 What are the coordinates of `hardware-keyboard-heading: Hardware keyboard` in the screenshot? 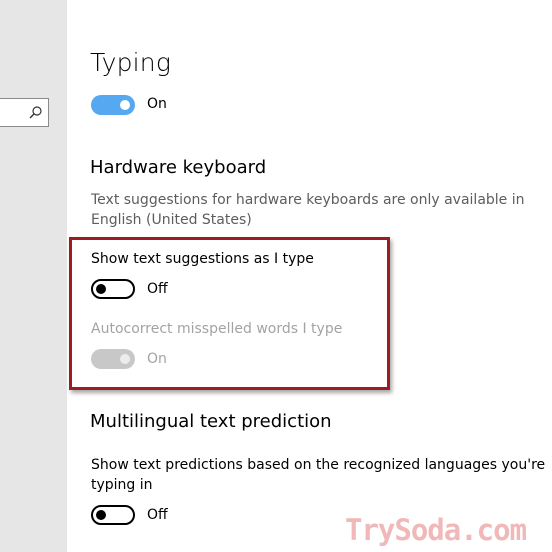 It's located at (178, 167).